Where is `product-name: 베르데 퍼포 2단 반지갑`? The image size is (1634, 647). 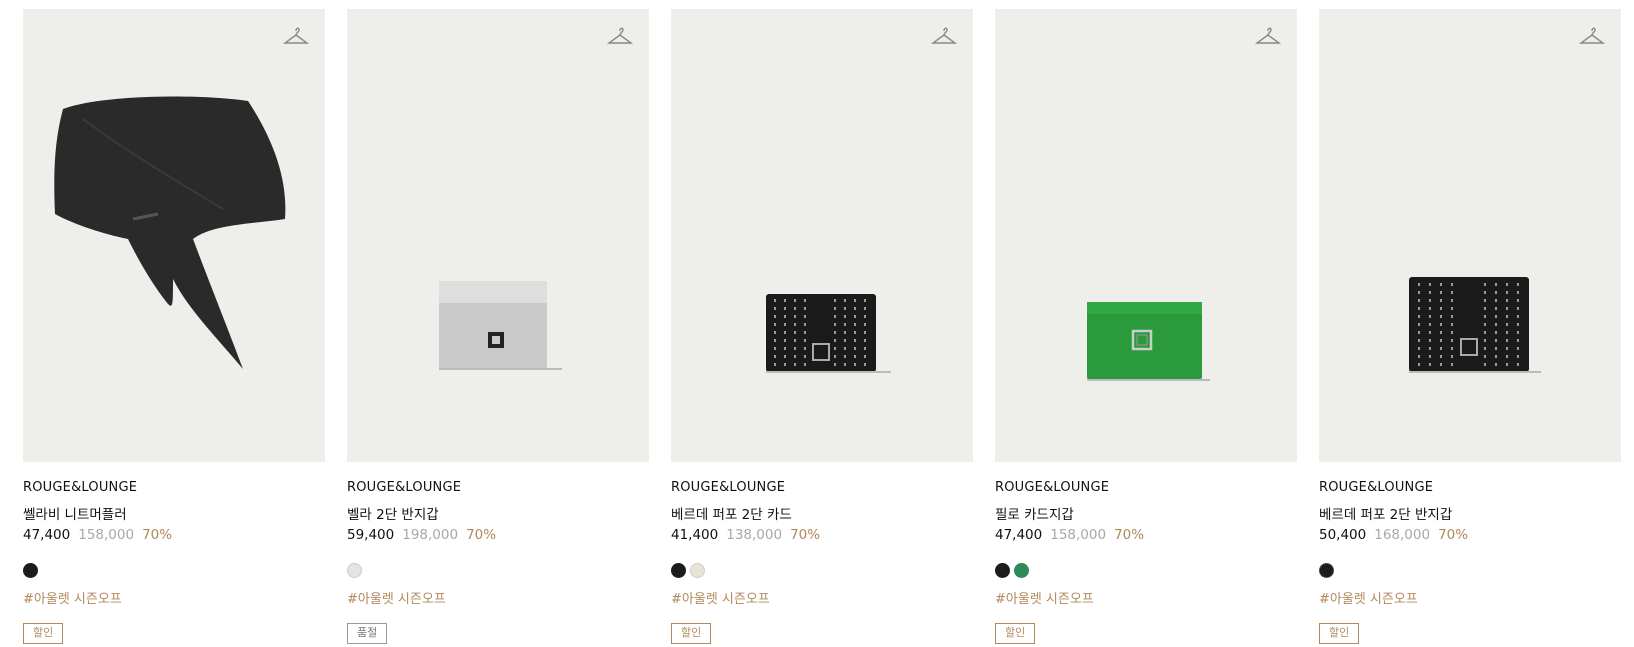
product-name: 베르데 퍼포 2단 반지갑 is located at coordinates (1470, 513).